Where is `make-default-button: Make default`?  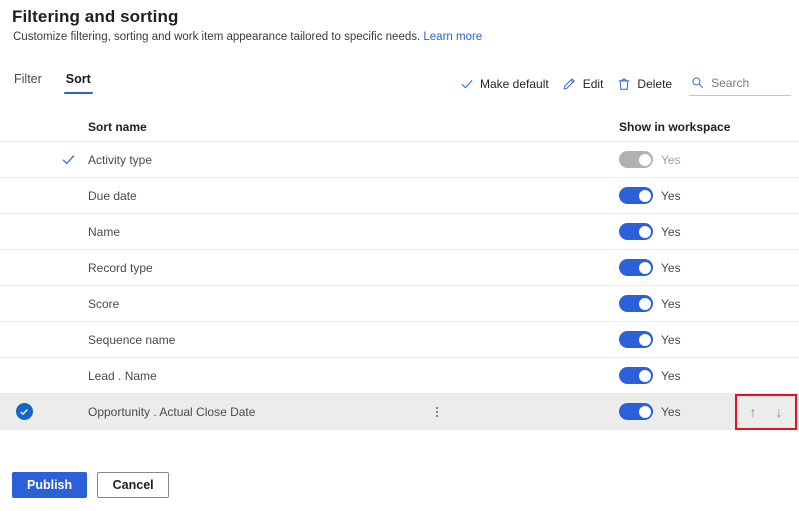 make-default-button: Make default is located at coordinates (506, 84).